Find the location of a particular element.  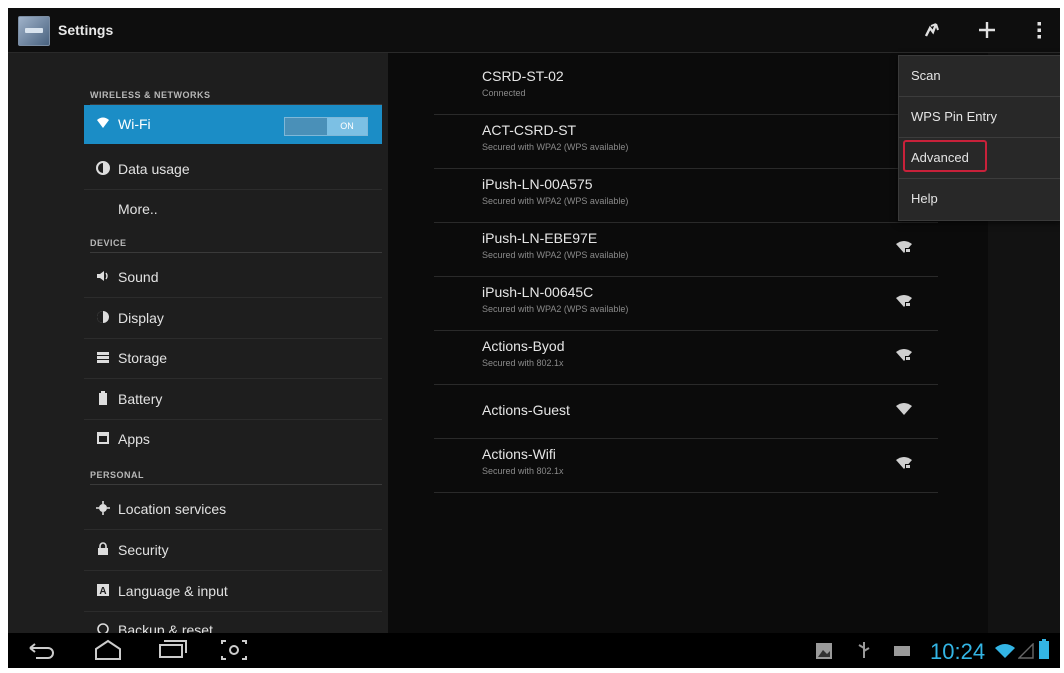

network-ssid: Actions-Byod is located at coordinates (523, 346).